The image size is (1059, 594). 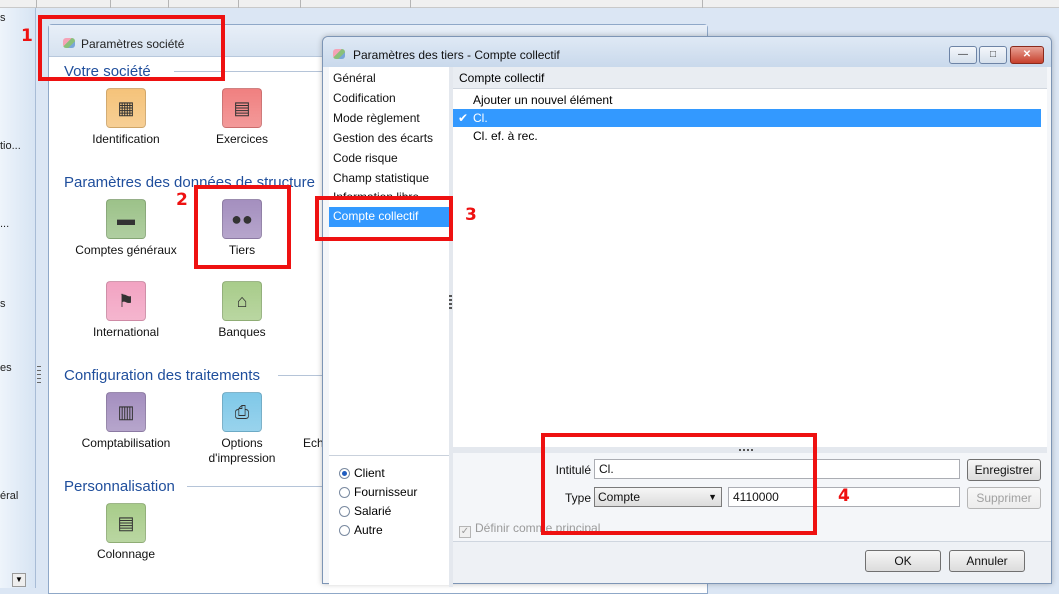 What do you see at coordinates (389, 139) in the screenshot?
I see `nav-item-gestion-ecarts: Gestion des écarts` at bounding box center [389, 139].